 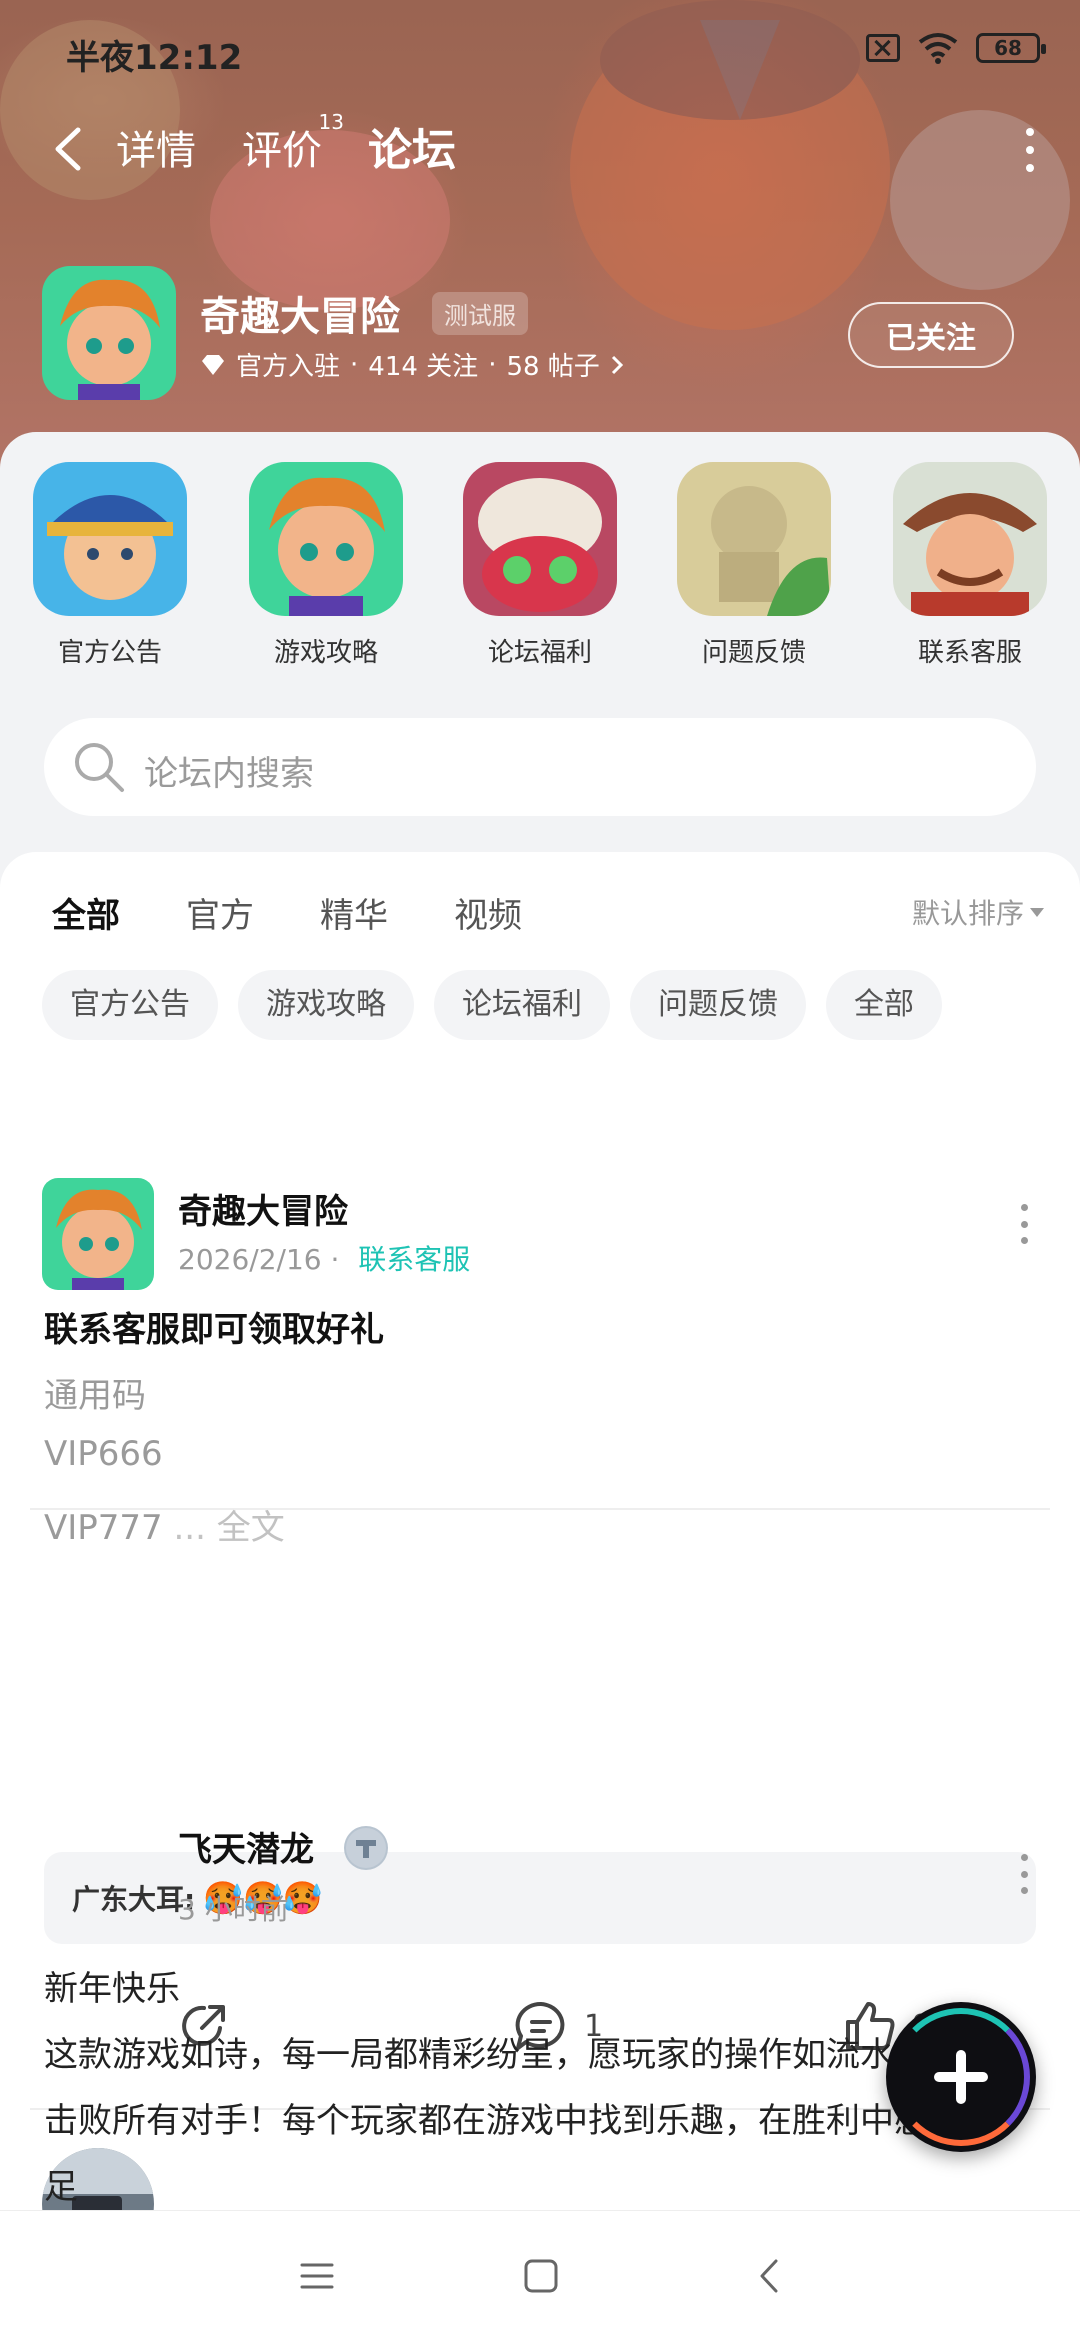 I want to click on quick-link-label: 问题反馈, so click(x=753, y=653).